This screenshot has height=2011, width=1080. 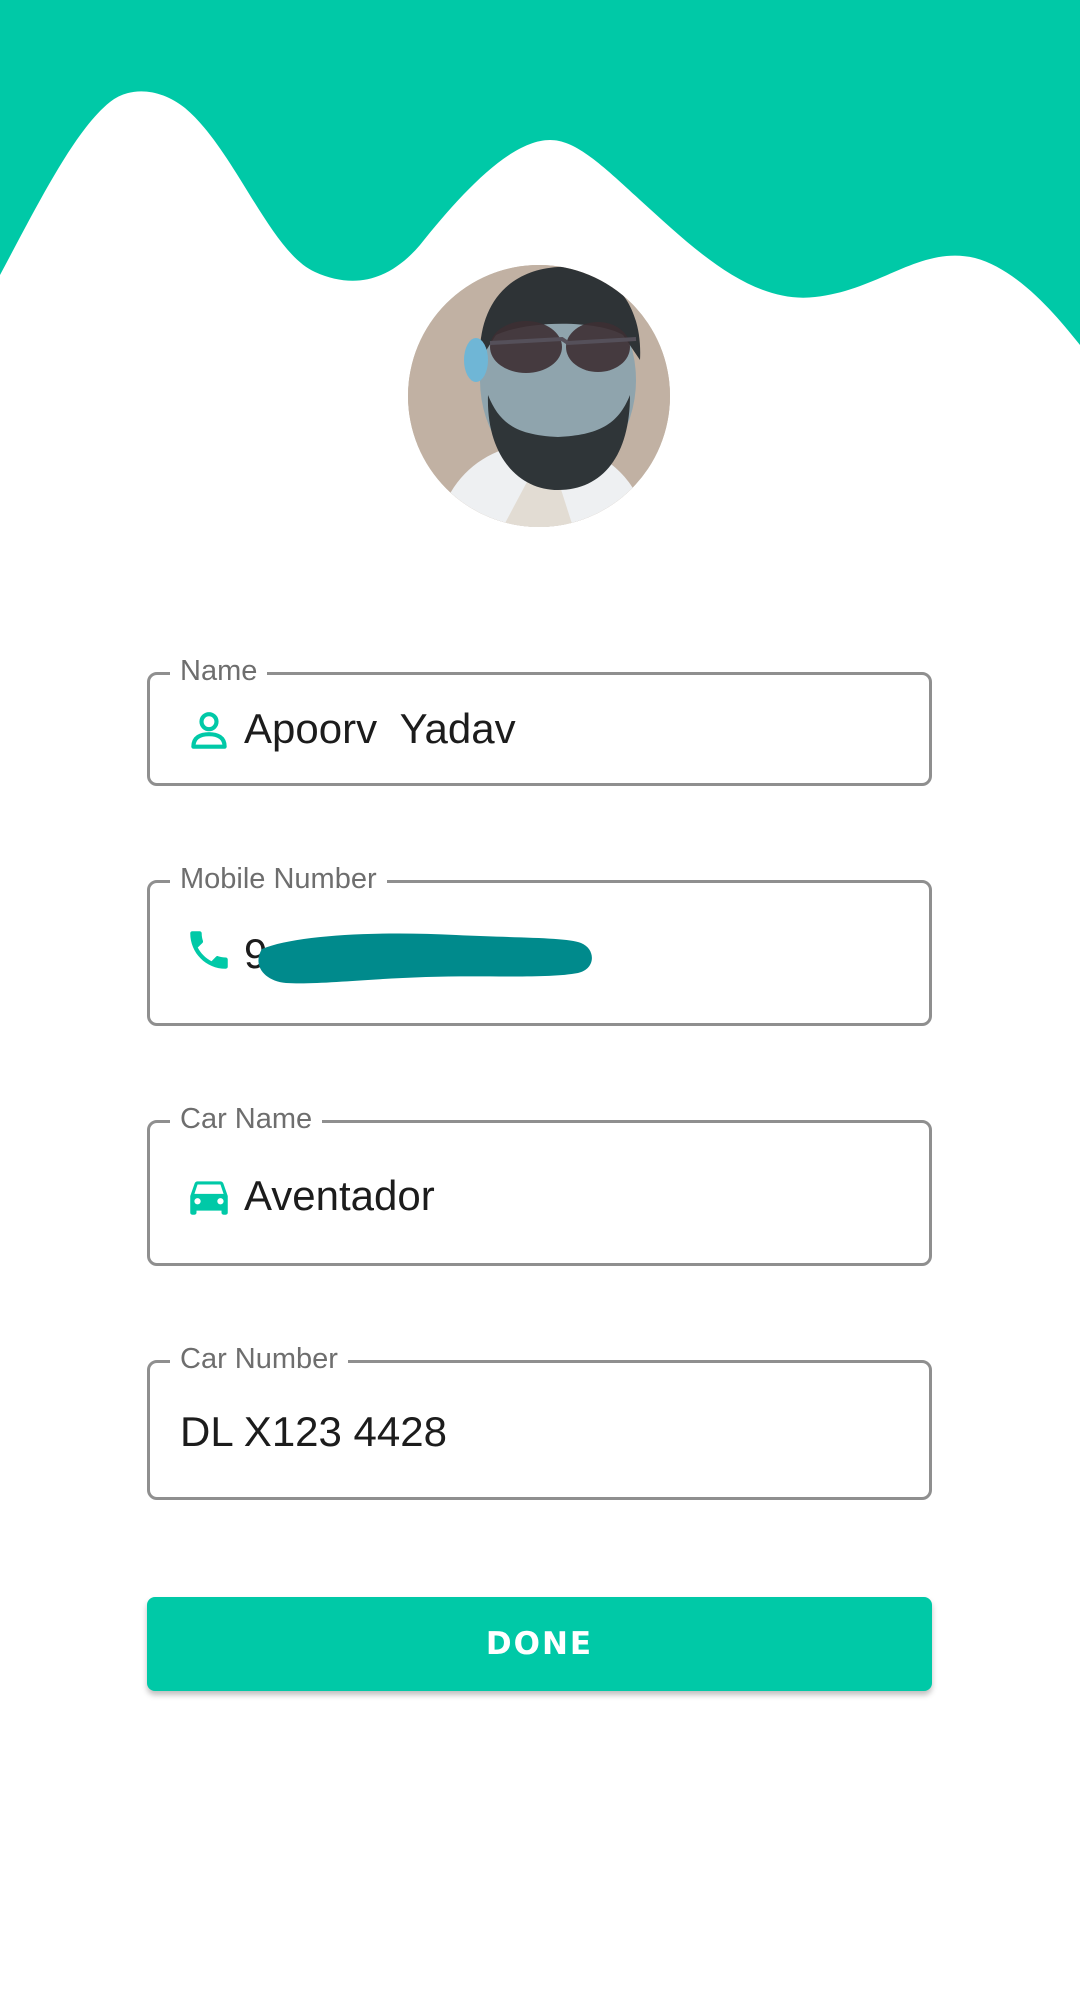 I want to click on name-field-label: Name, so click(x=219, y=671).